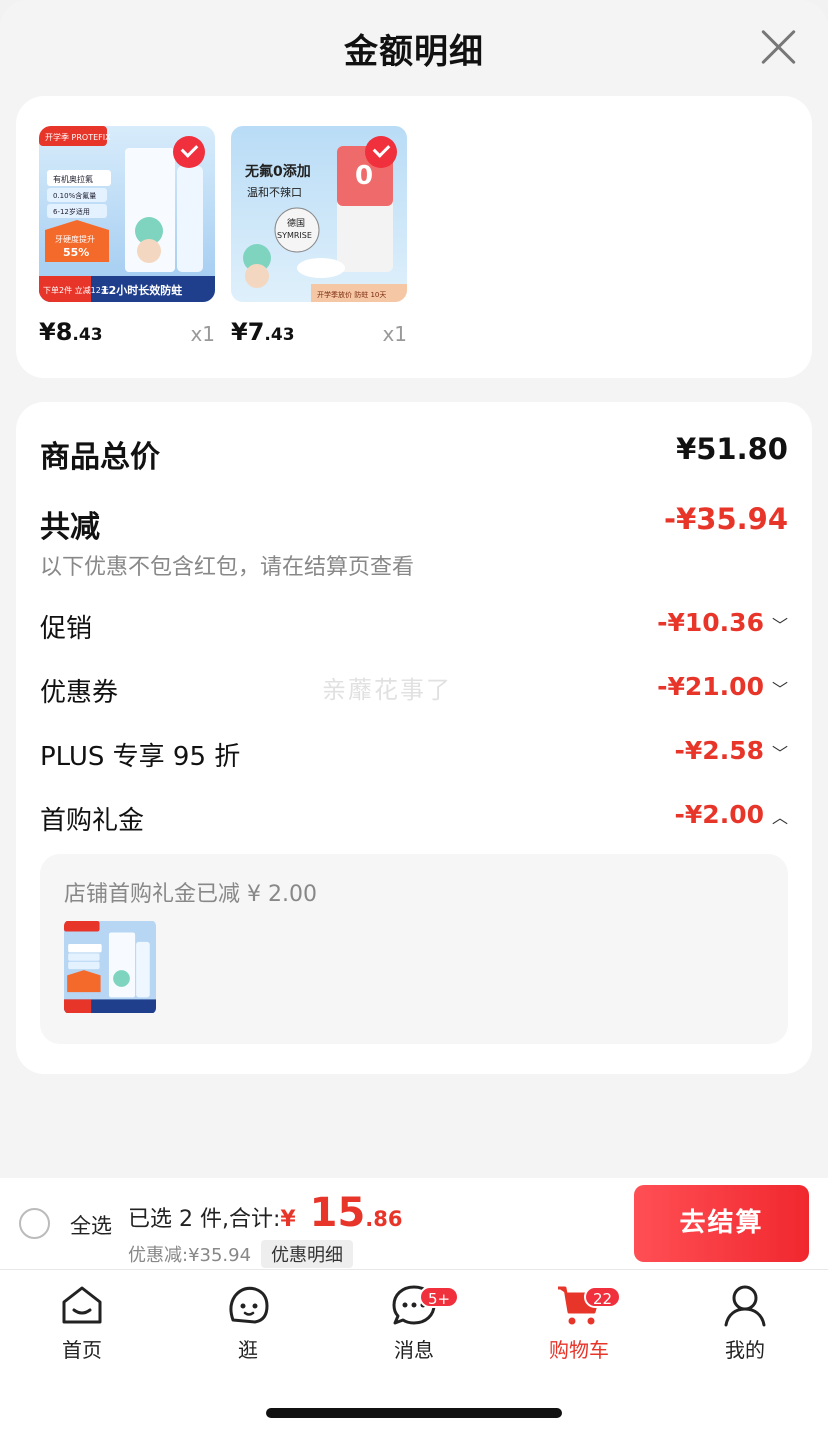 The image size is (828, 1433). What do you see at coordinates (110, 967) in the screenshot?
I see `gift-product-thumbnail` at bounding box center [110, 967].